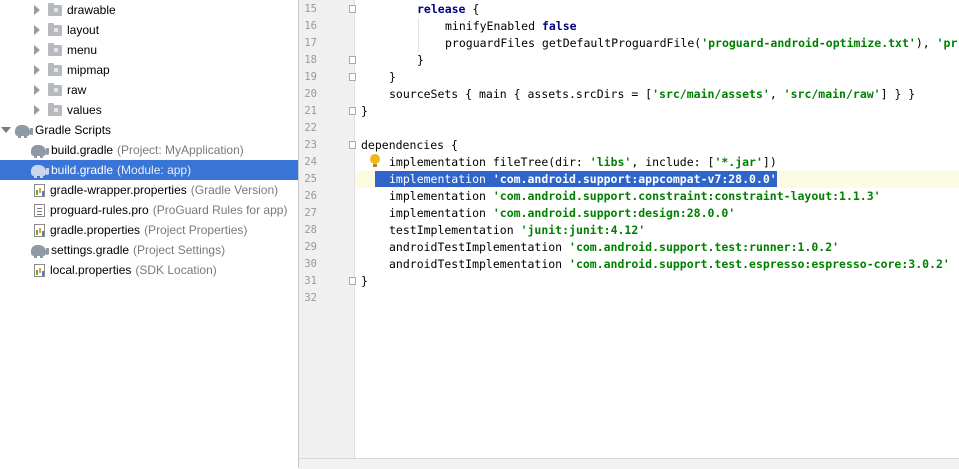 Image resolution: width=959 pixels, height=469 pixels. I want to click on tree-item-local-properties: local.properties (SDK Location), so click(149, 270).